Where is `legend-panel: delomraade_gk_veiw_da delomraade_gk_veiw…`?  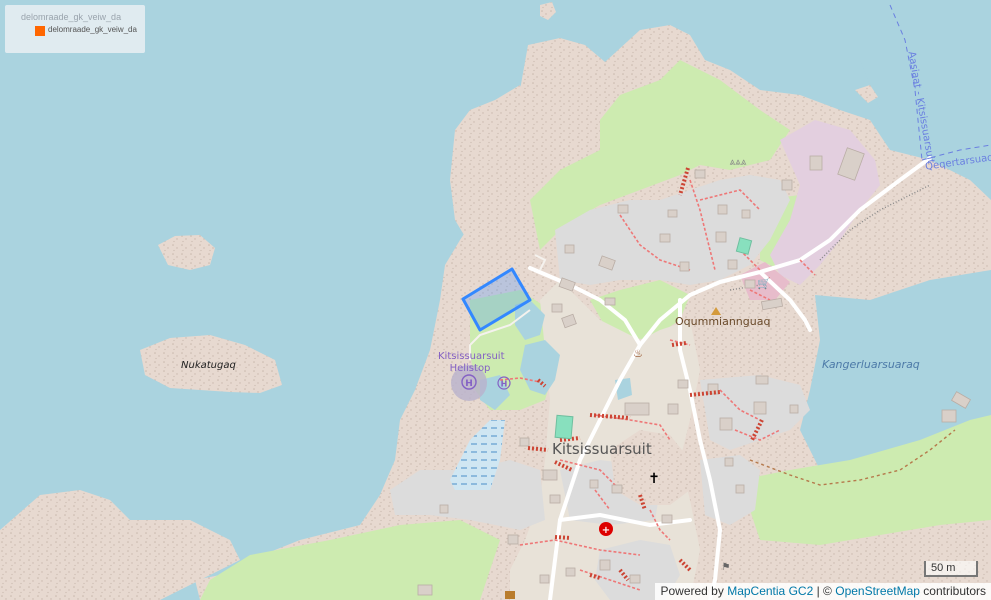
legend-panel: delomraade_gk_veiw_da delomraade_gk_veiw… is located at coordinates (75, 29).